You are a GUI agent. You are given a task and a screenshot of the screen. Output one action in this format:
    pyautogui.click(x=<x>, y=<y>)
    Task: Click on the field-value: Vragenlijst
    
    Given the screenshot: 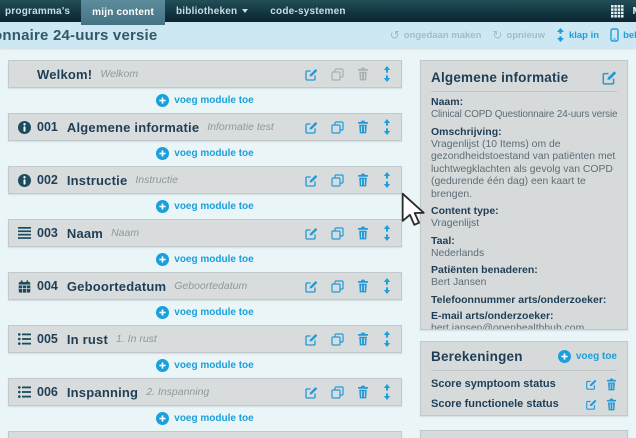 What is the action you would take?
    pyautogui.click(x=455, y=223)
    